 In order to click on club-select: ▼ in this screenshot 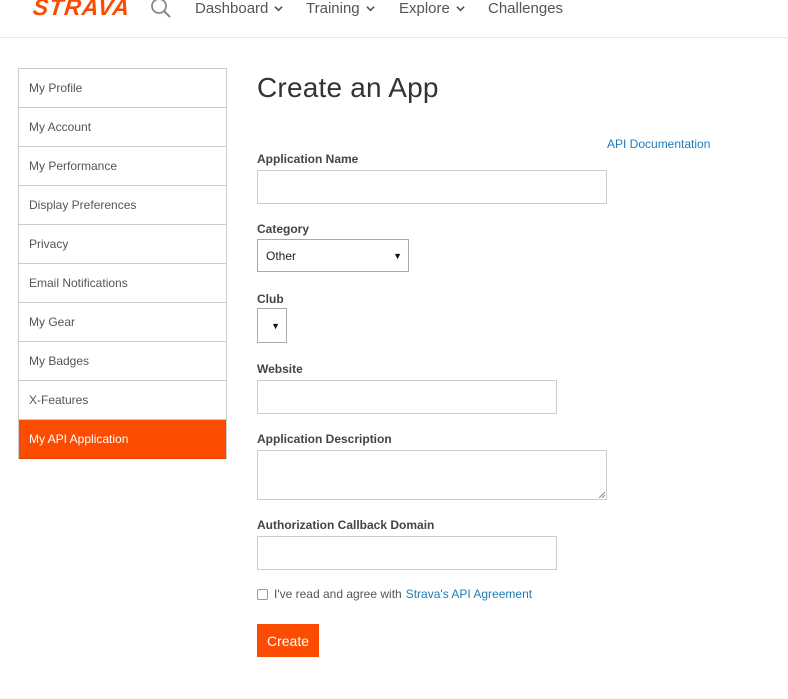, I will do `click(272, 325)`.